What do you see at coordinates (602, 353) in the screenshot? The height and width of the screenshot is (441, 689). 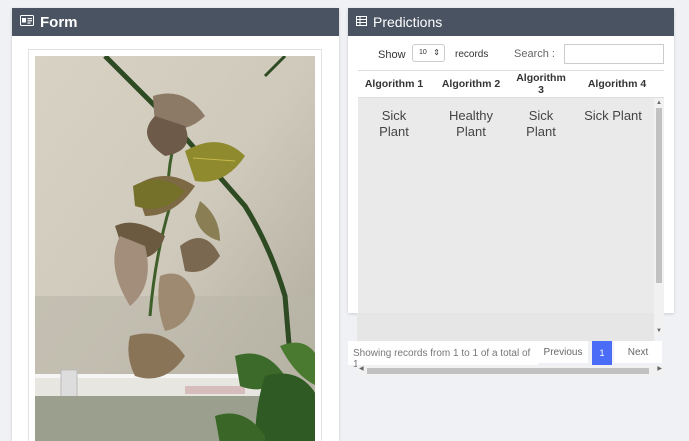 I see `page-1-button: 1` at bounding box center [602, 353].